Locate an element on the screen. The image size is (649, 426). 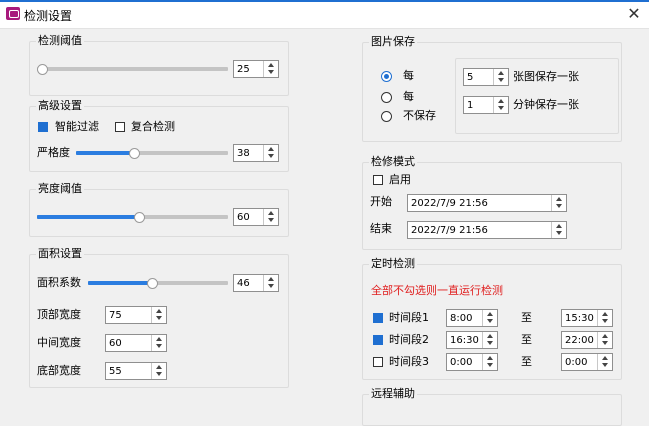
title-bar is located at coordinates (324, 14).